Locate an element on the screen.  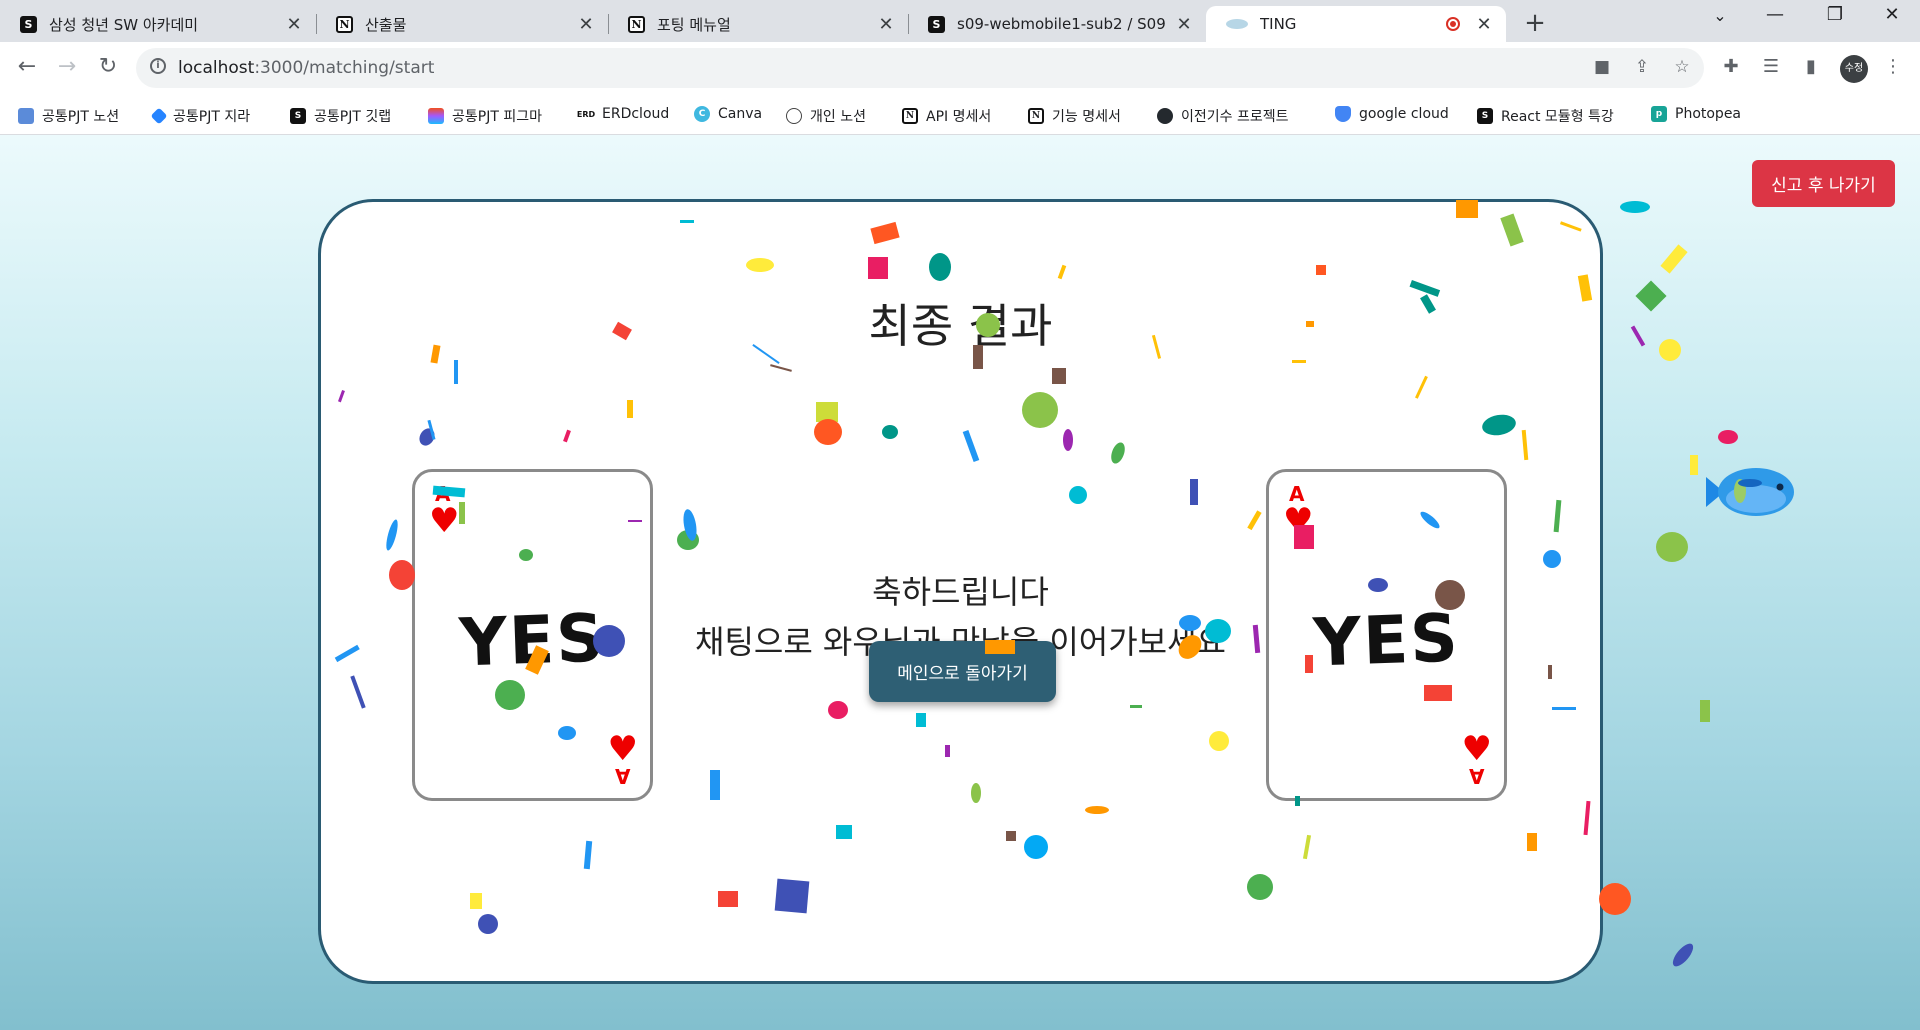
bookmark-item: google cloud is located at coordinates (1392, 114).